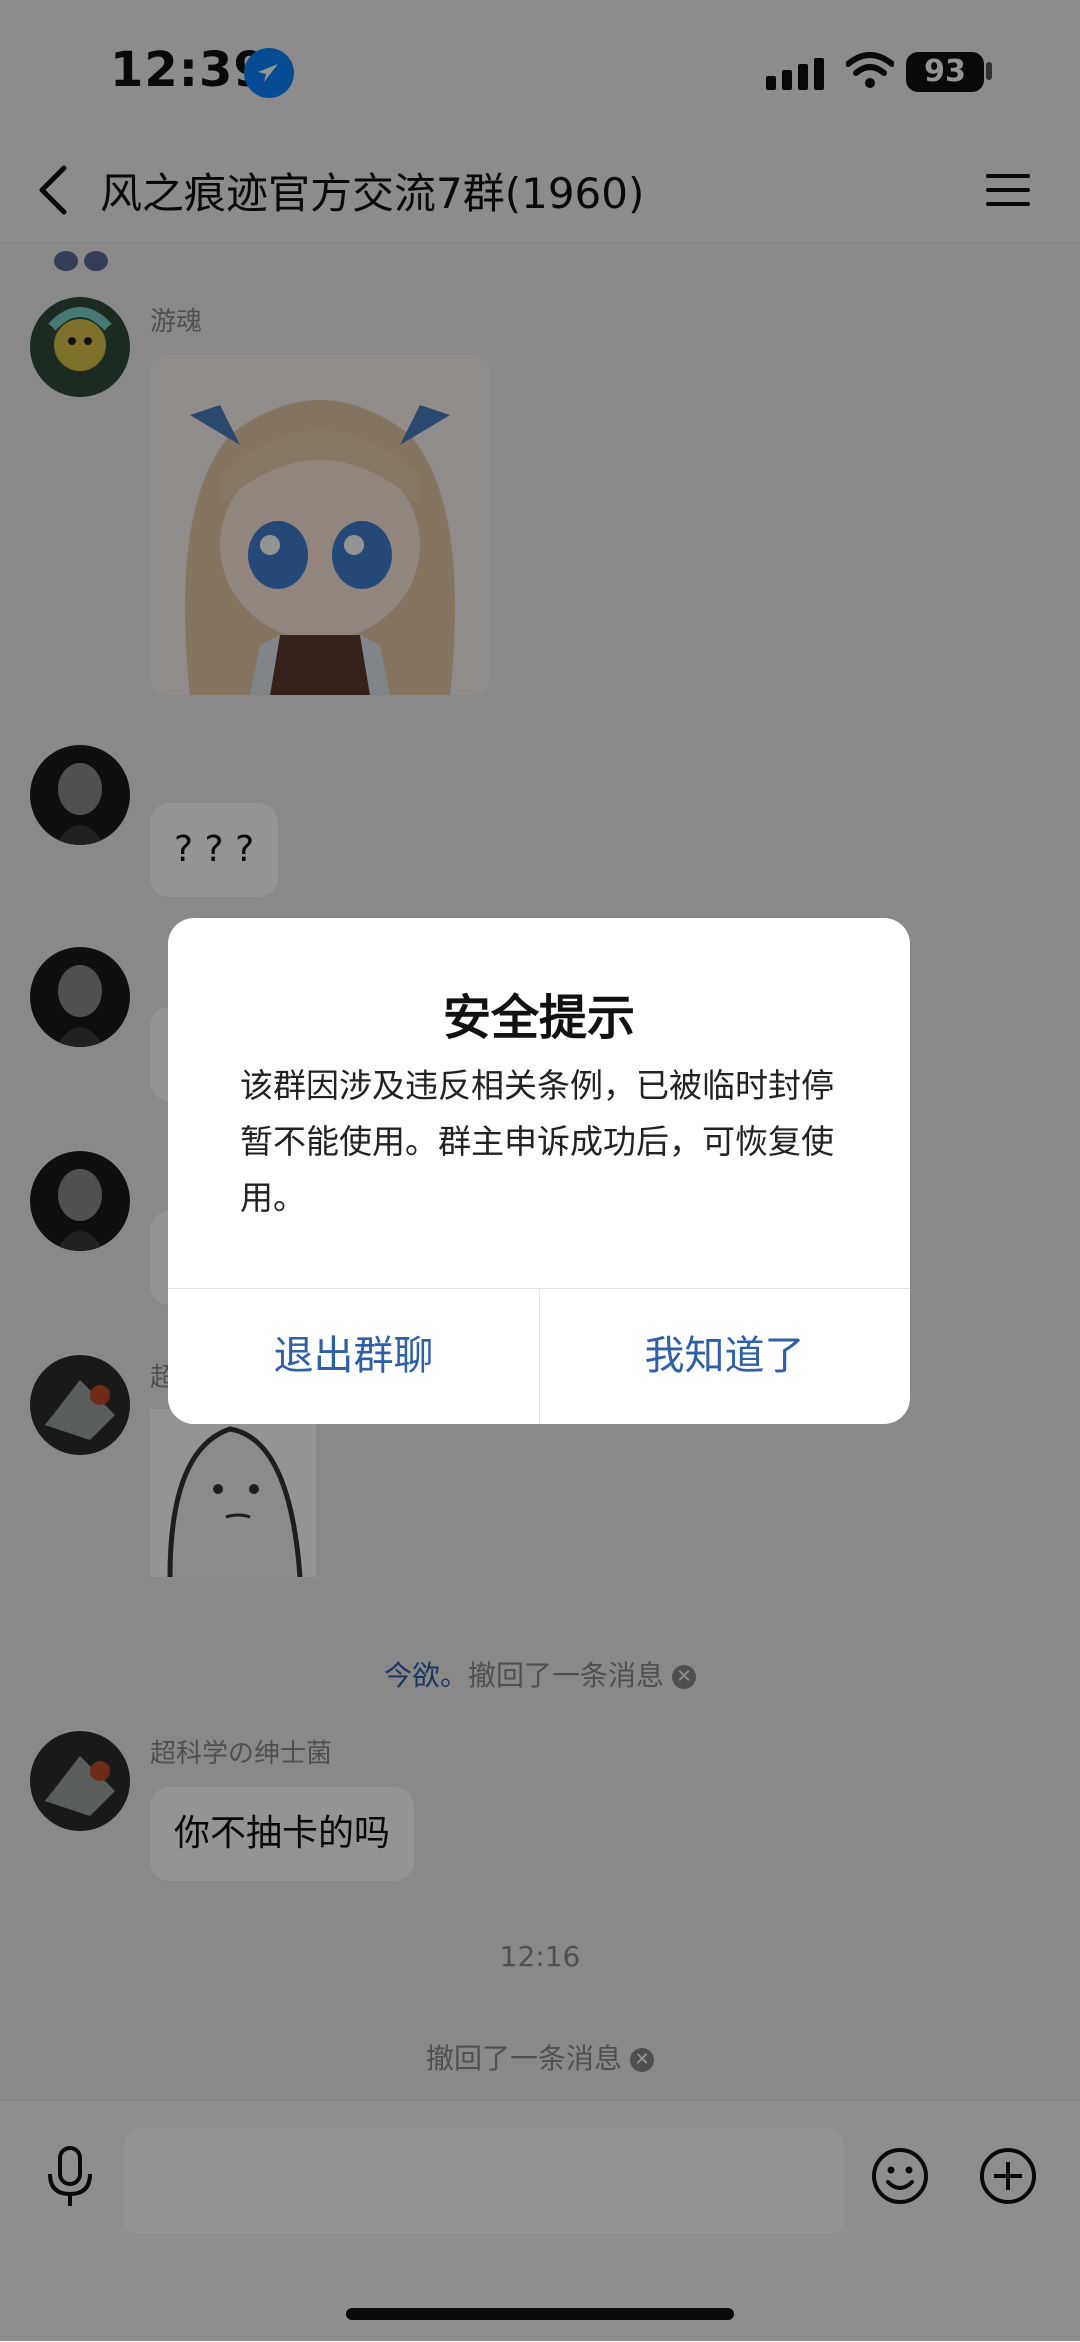 The height and width of the screenshot is (2342, 1080). Describe the element at coordinates (538, 1018) in the screenshot. I see `dialog-title: 安全提示` at that location.